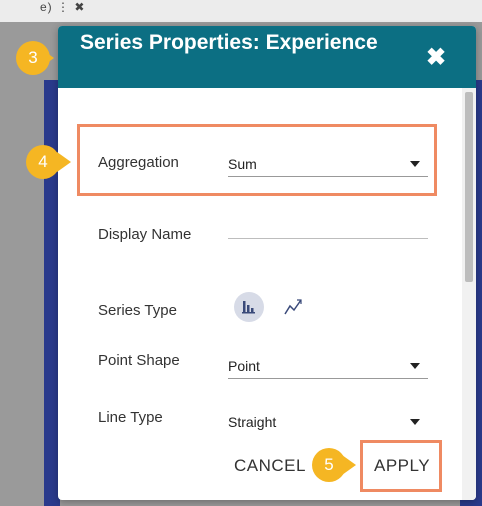 This screenshot has width=482, height=506. What do you see at coordinates (33, 58) in the screenshot?
I see `step-3-badge: 3` at bounding box center [33, 58].